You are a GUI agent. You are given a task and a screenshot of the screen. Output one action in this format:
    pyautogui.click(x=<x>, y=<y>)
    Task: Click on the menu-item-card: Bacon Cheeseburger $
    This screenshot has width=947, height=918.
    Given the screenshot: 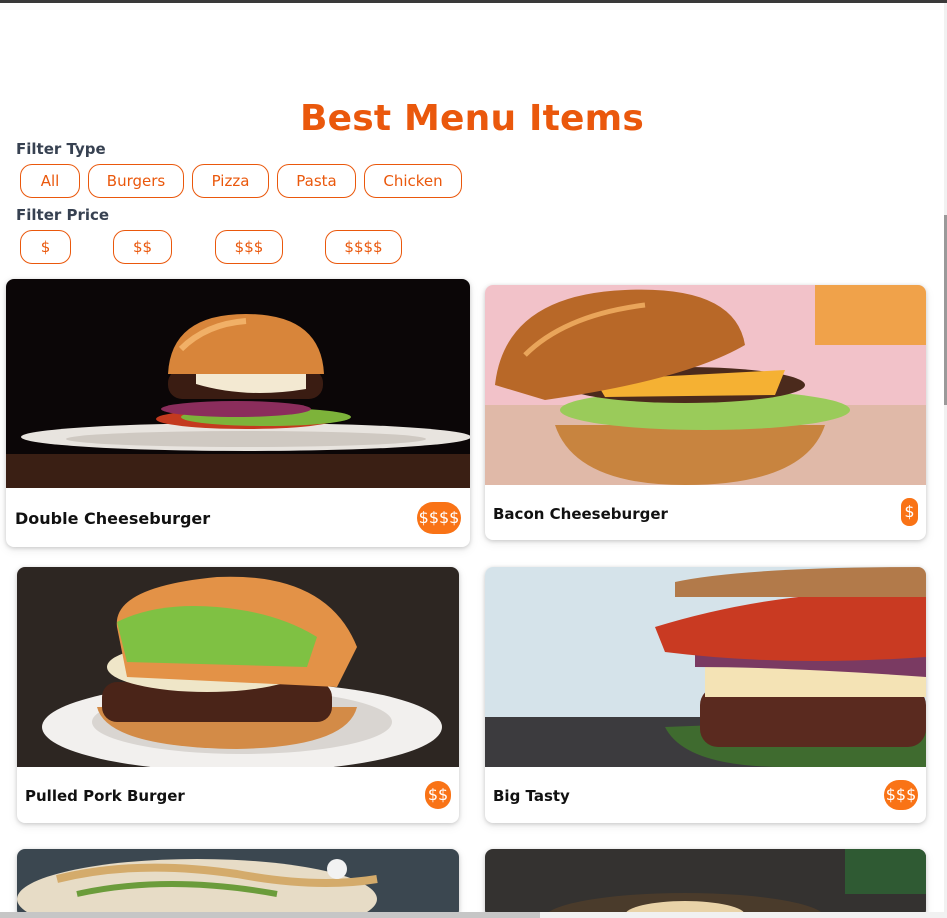 What is the action you would take?
    pyautogui.click(x=705, y=412)
    